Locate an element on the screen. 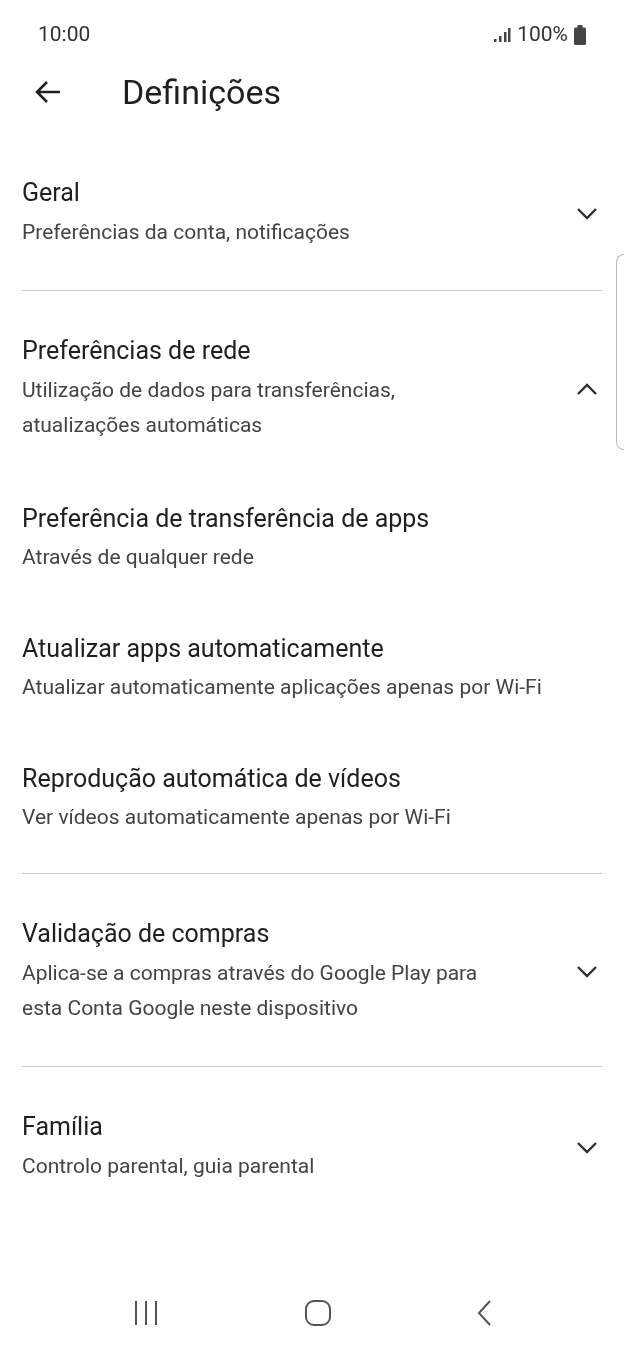 This screenshot has height=1354, width=624. item-subtitle: Atualizar automaticamente aplicações apenas por Wi-Fi is located at coordinates (282, 687).